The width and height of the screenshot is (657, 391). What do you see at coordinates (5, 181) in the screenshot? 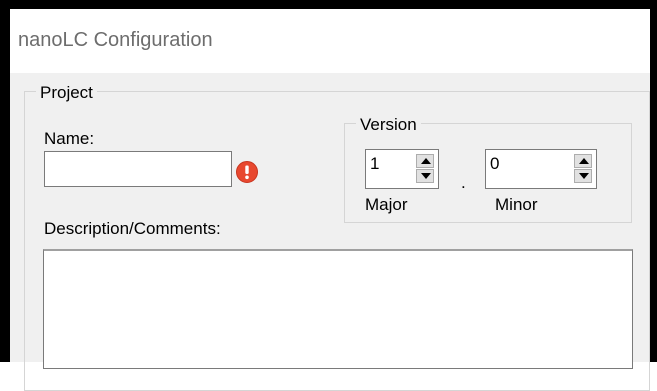
I see `window-frame-left` at bounding box center [5, 181].